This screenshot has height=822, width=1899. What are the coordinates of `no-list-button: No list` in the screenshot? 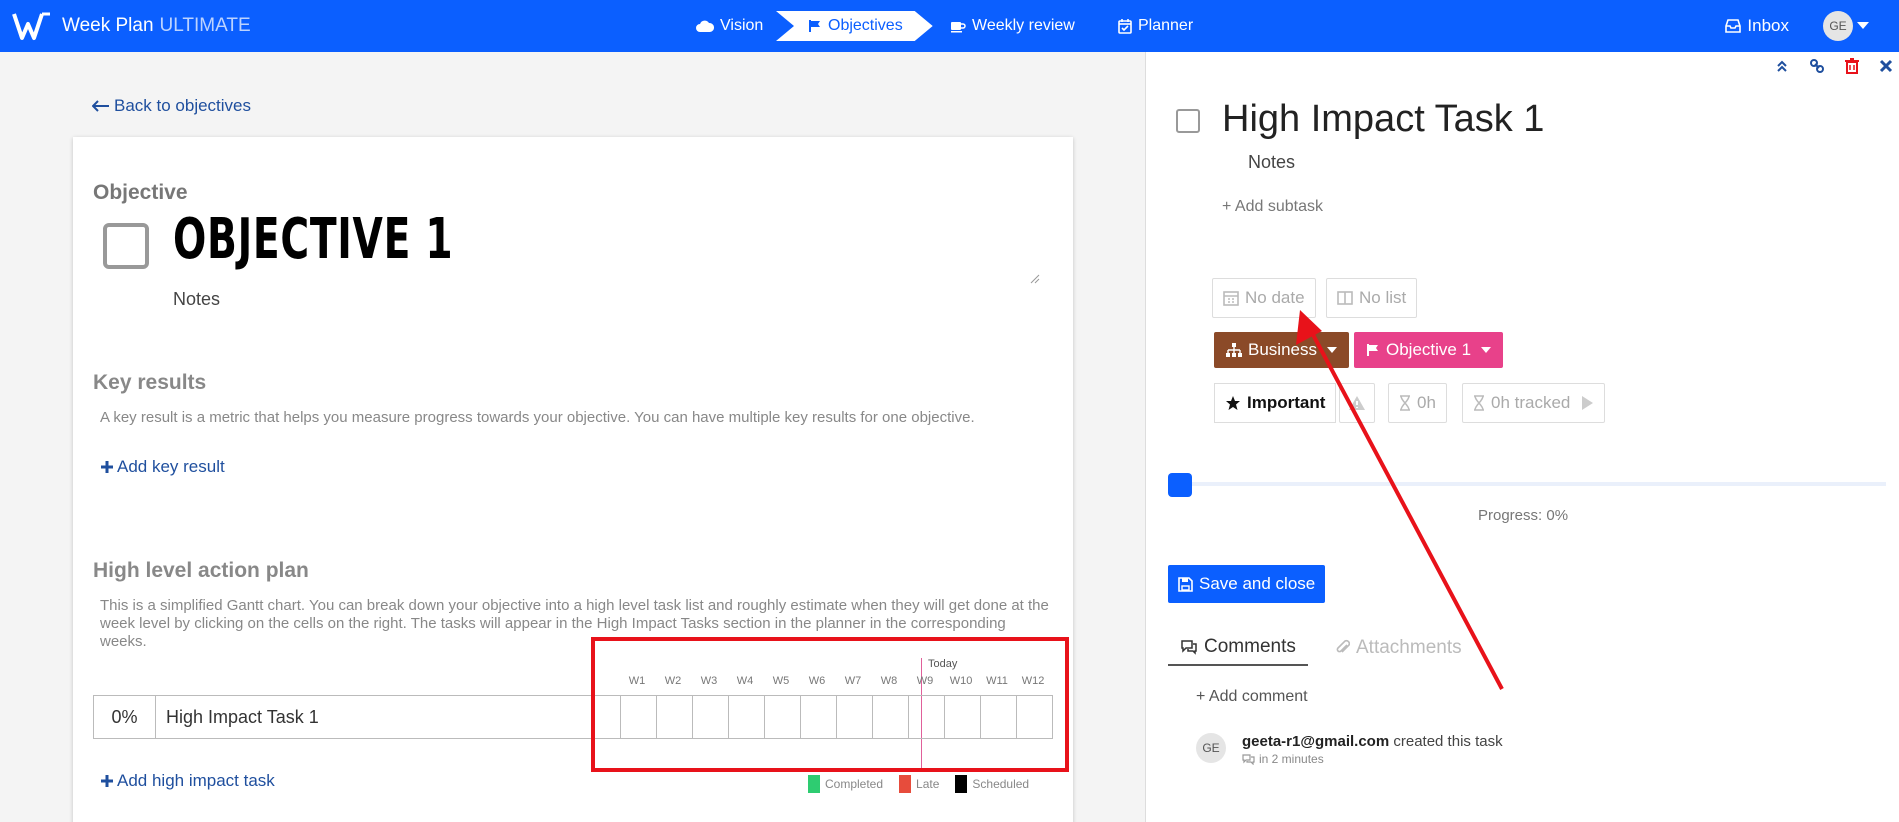 It's located at (1372, 298).